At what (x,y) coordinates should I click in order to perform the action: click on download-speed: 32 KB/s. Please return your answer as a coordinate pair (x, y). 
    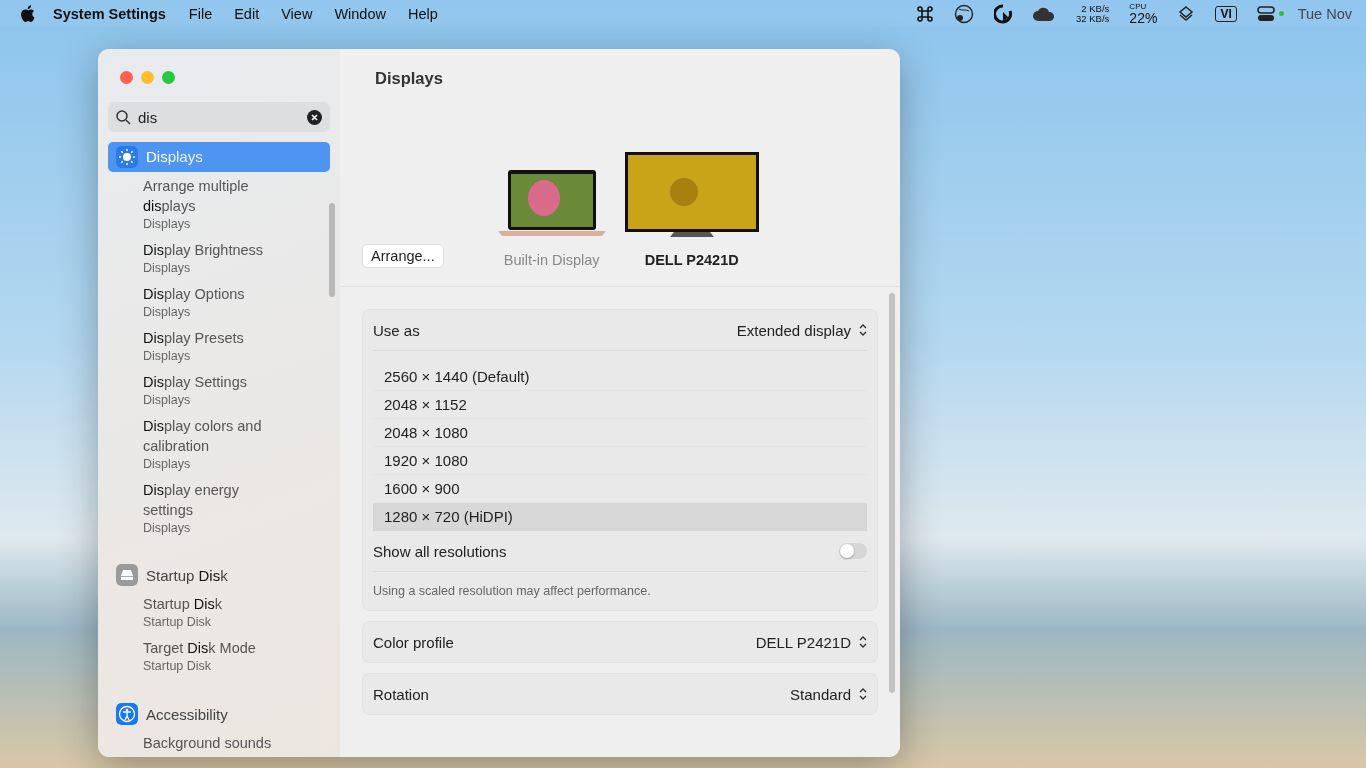
    Looking at the image, I should click on (1093, 18).